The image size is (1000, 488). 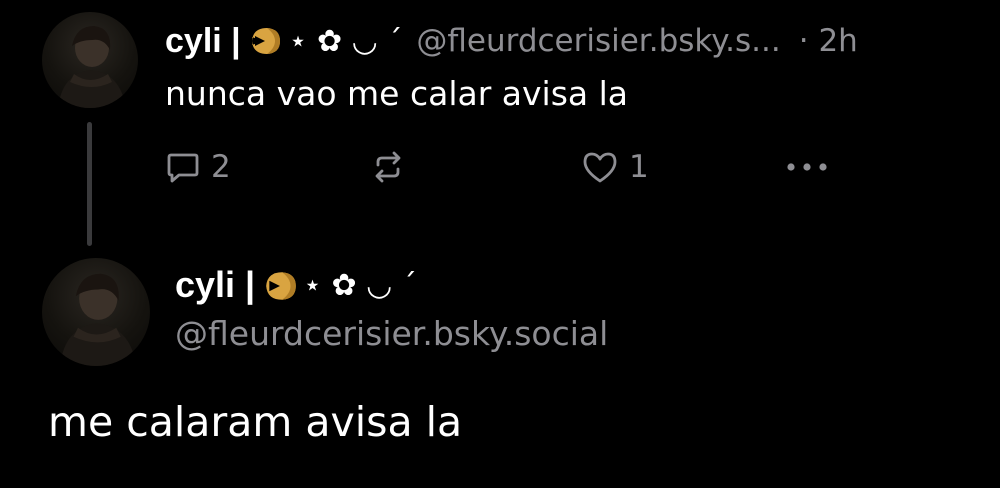 What do you see at coordinates (505, 167) in the screenshot?
I see `post-actions: 2 1` at bounding box center [505, 167].